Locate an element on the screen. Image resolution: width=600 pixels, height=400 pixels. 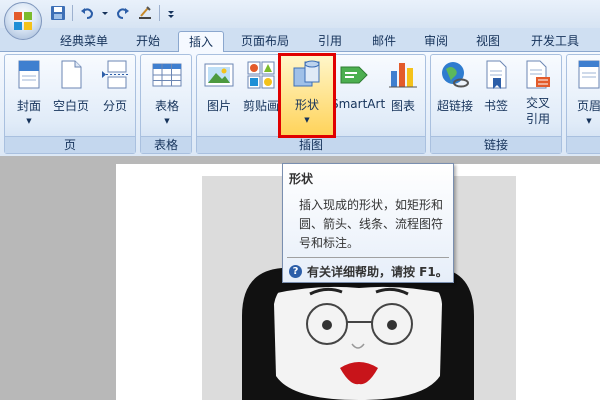
hyperlink-icon is located at coordinates (455, 75).